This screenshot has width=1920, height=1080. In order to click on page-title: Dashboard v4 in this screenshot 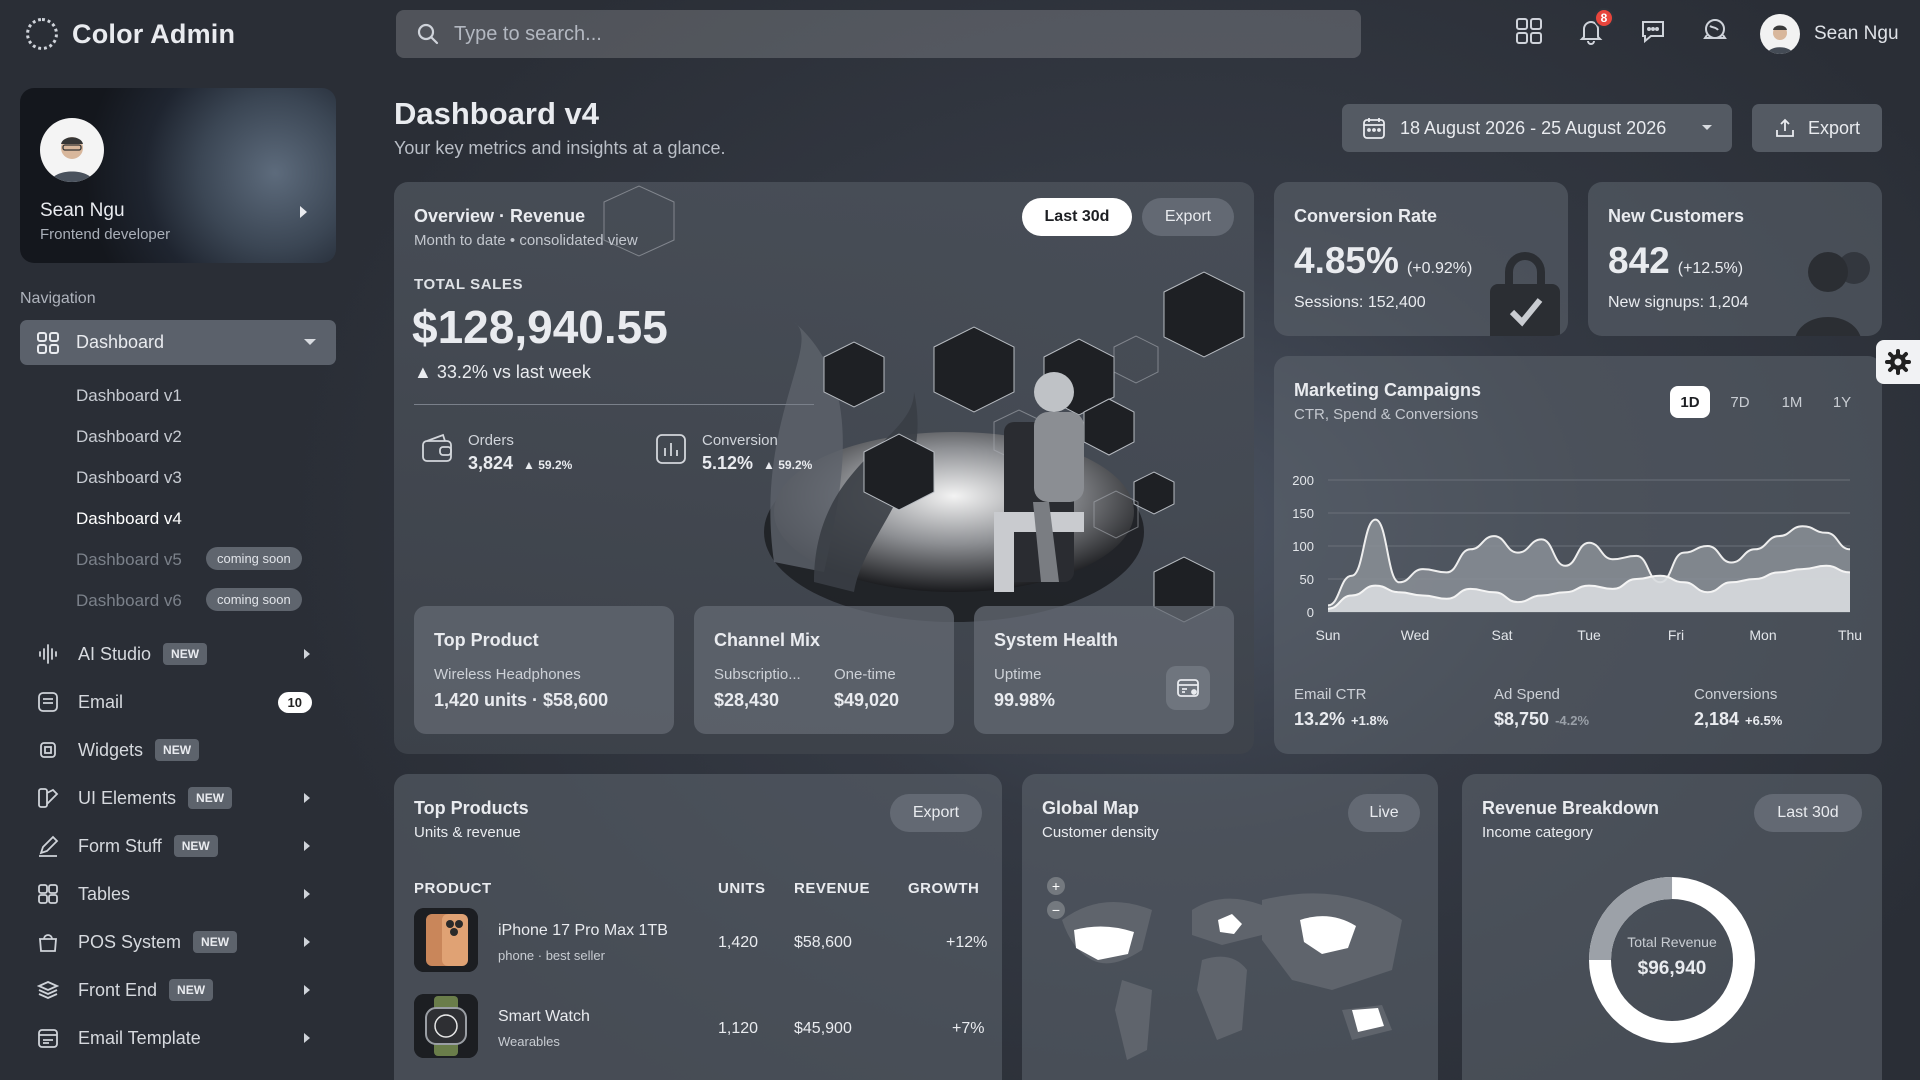, I will do `click(497, 113)`.